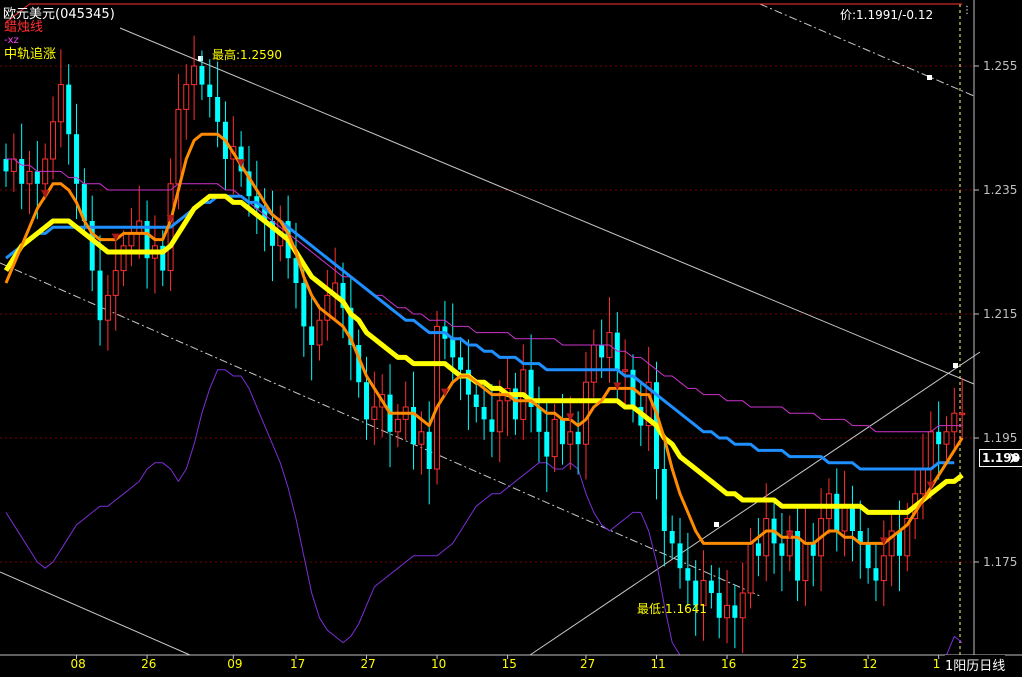 The height and width of the screenshot is (677, 1022). I want to click on y-tick-label: 1.195, so click(1000, 438).